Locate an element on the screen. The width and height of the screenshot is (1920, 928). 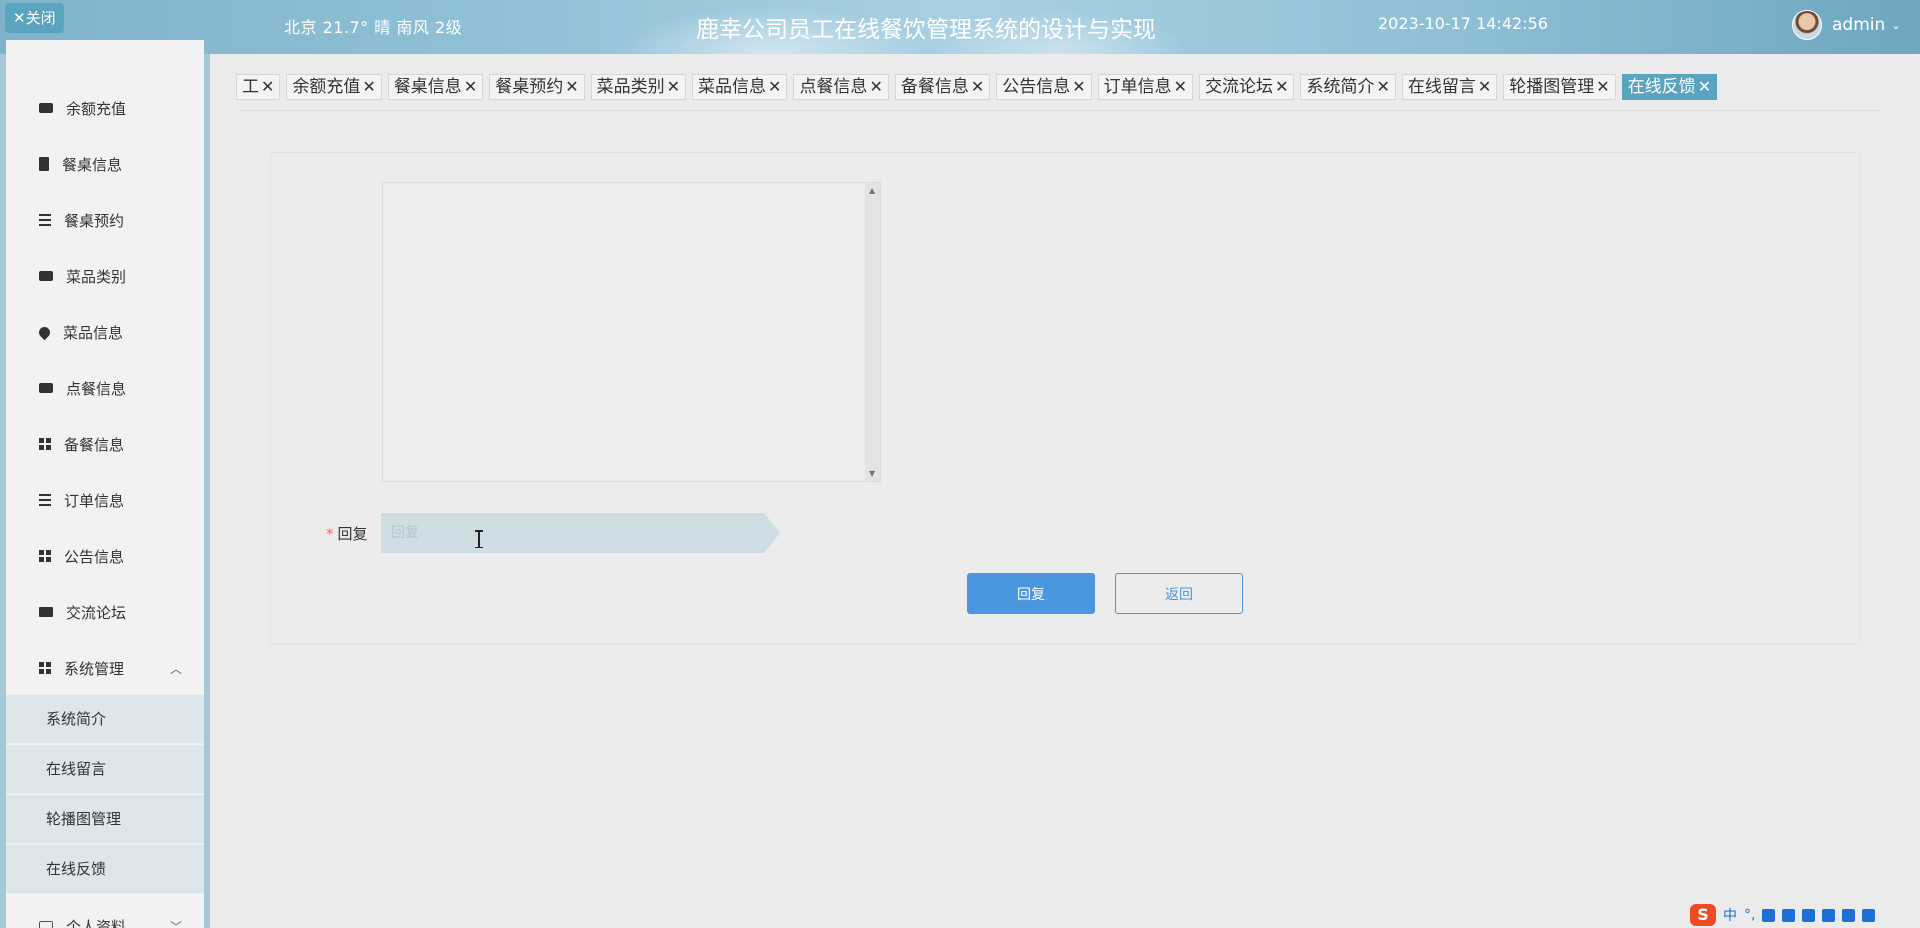
tab-online-message: 在线留言 ✕ is located at coordinates (1449, 87).